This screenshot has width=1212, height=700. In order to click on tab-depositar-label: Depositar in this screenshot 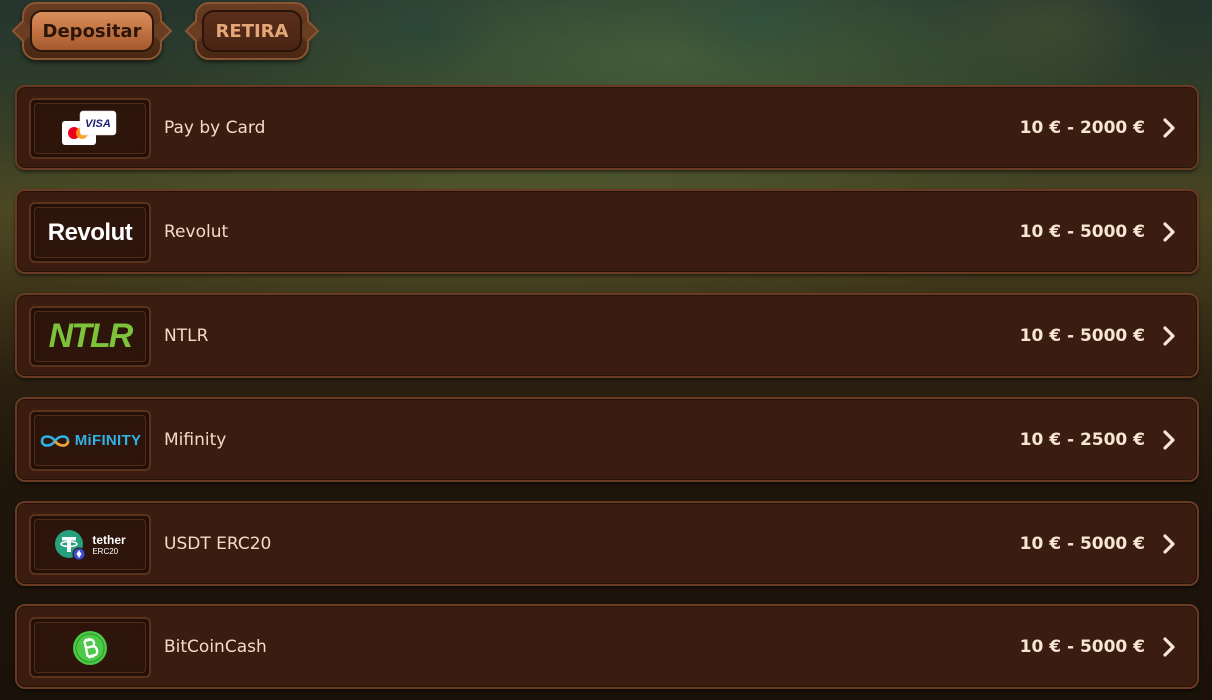, I will do `click(92, 31)`.